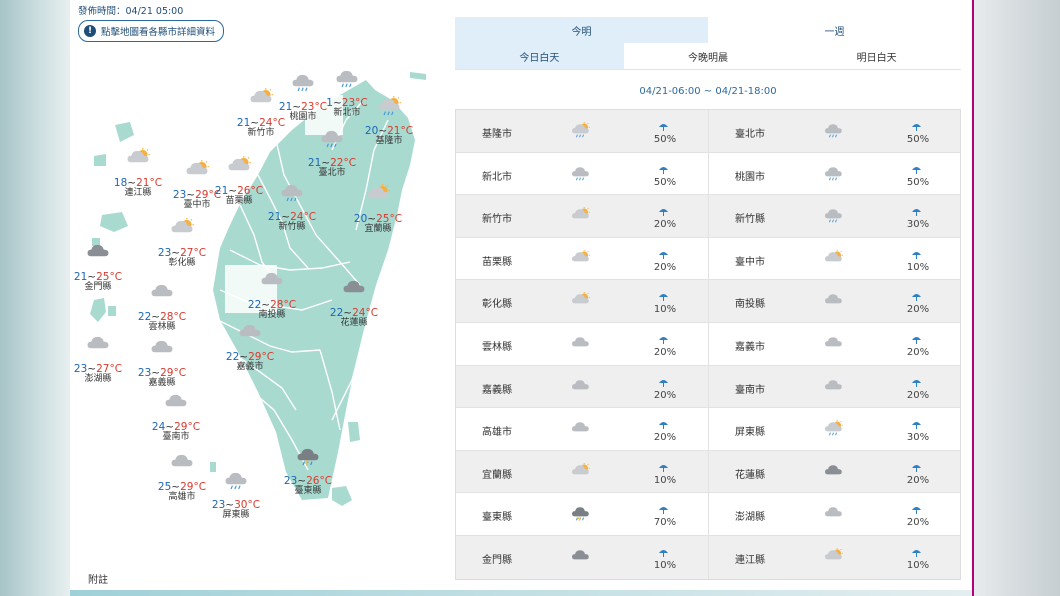 The height and width of the screenshot is (596, 1060). I want to click on tab-tonight: 今晚明晨, so click(708, 56).